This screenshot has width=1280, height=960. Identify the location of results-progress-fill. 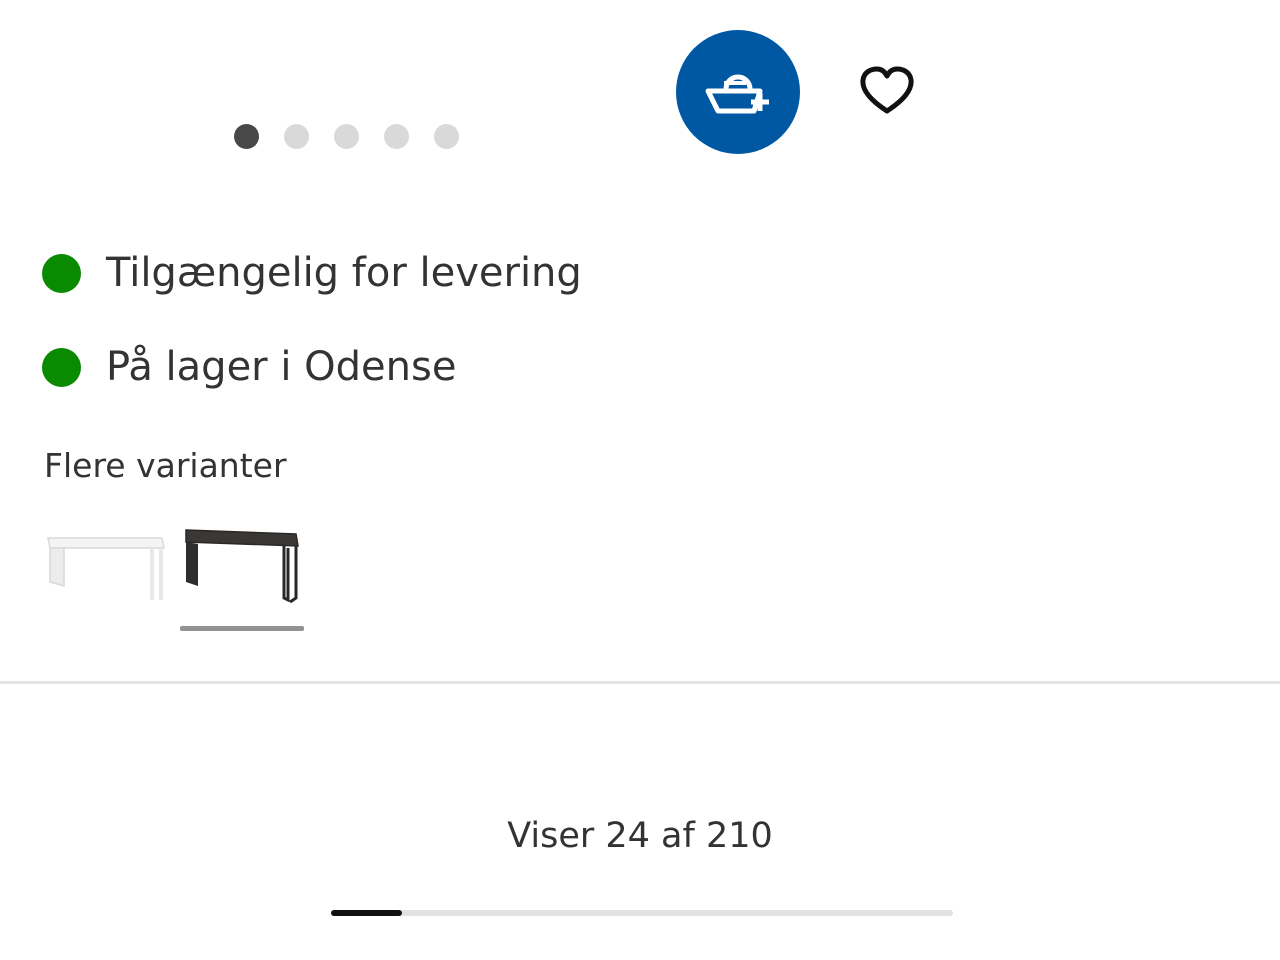
(366, 913).